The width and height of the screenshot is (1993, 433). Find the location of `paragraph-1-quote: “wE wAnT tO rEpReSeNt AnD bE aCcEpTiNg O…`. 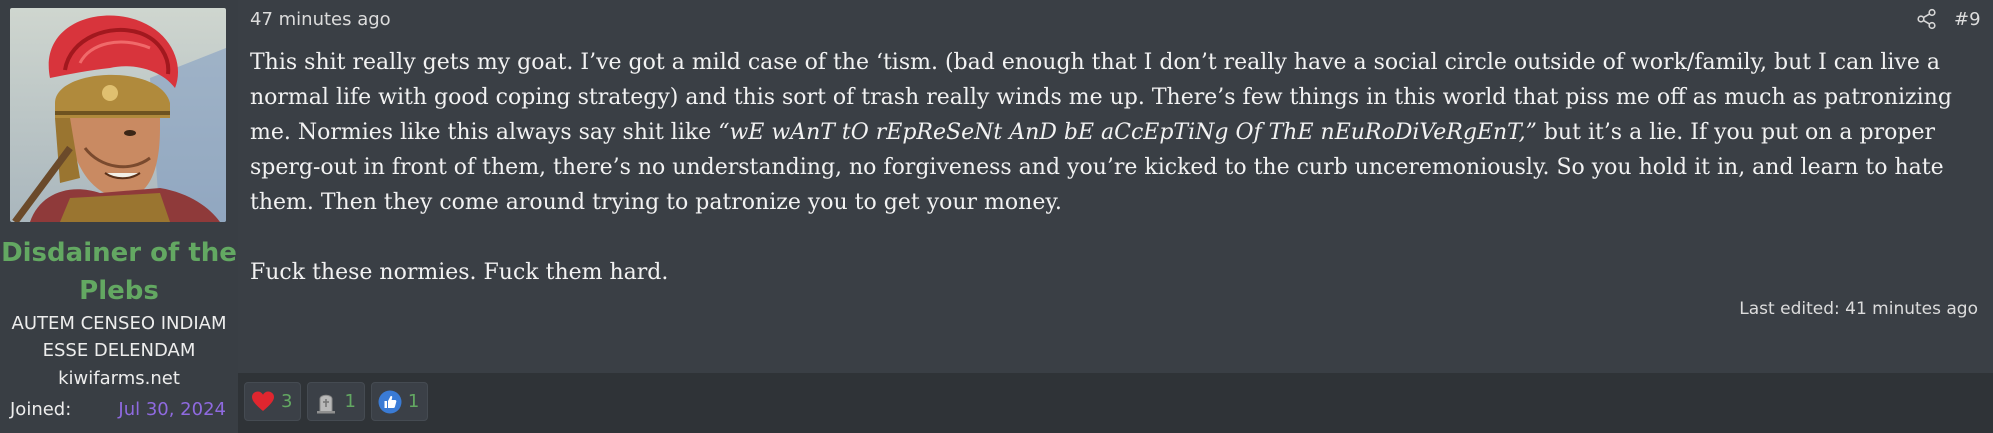

paragraph-1-quote: “wE wAnT tO rEpReSeNt AnD bE aCcEpTiNg O… is located at coordinates (1127, 132).